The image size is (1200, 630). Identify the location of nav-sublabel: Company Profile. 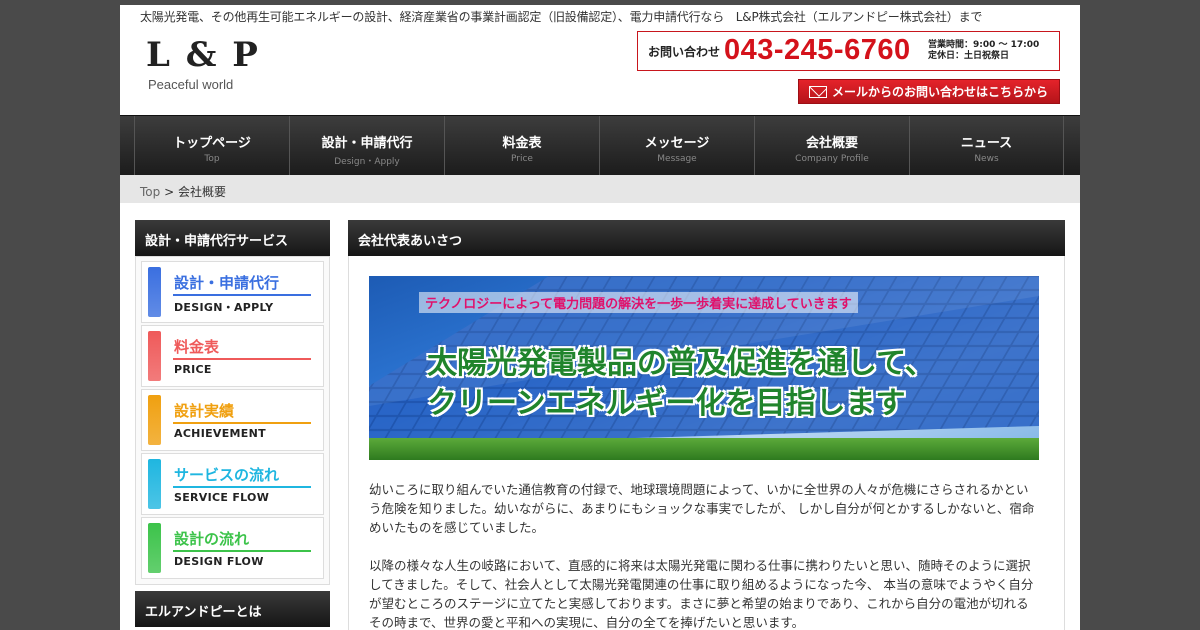
(832, 159).